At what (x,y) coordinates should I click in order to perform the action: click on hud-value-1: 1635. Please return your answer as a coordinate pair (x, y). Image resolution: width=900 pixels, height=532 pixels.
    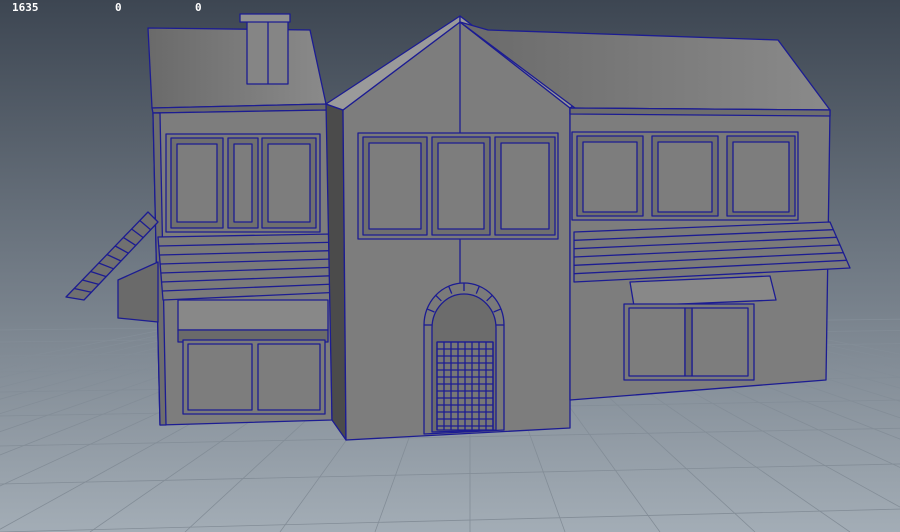
    Looking at the image, I should click on (25, 7).